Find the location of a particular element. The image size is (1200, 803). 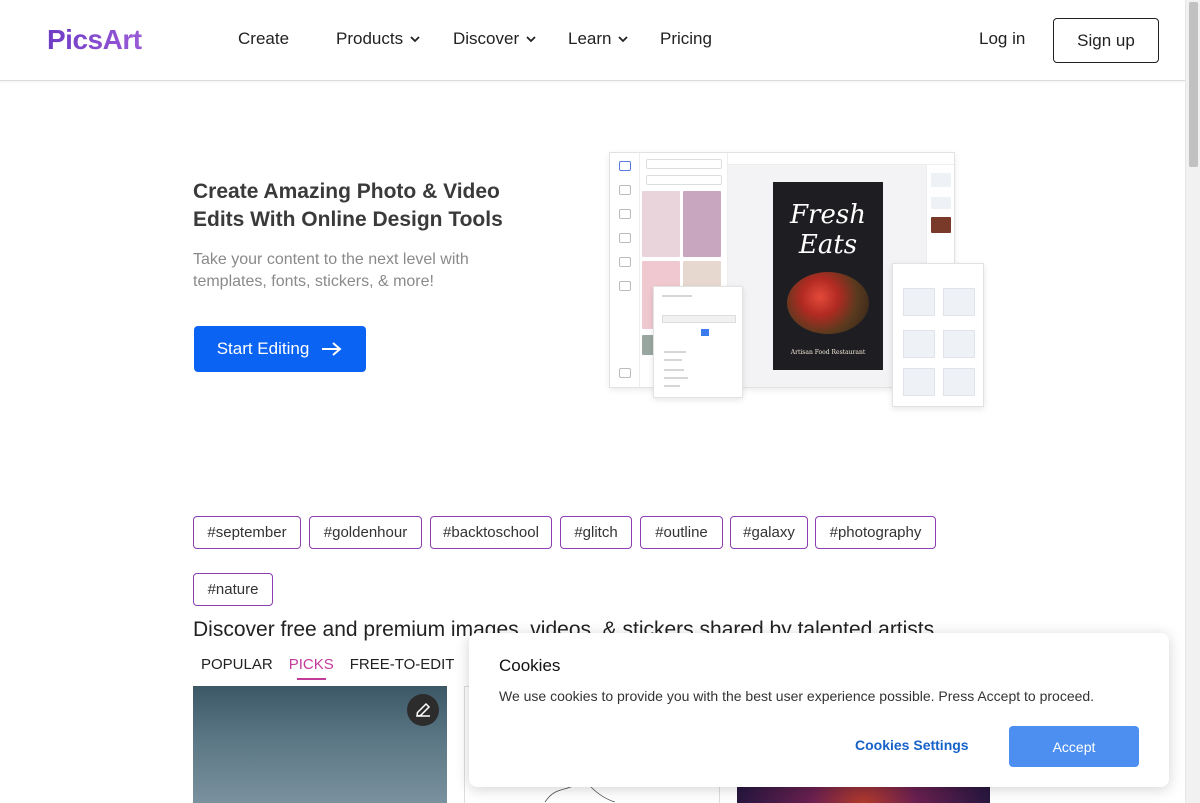

nav-create: Create is located at coordinates (287, 39).